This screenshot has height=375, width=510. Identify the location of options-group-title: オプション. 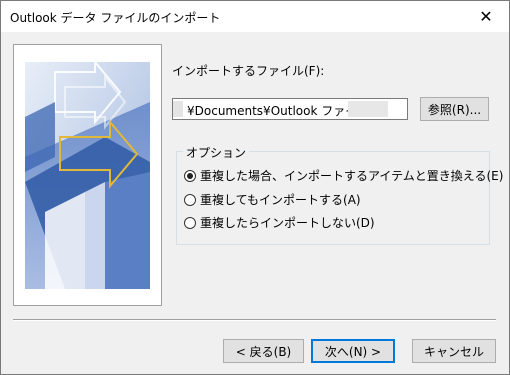
(216, 152).